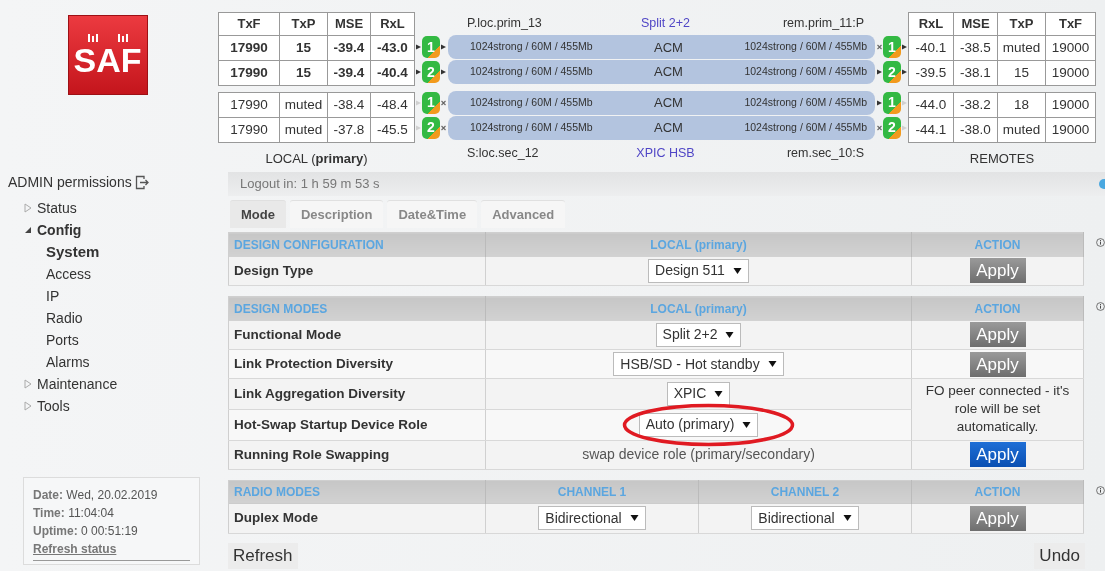 The height and width of the screenshot is (571, 1105). Describe the element at coordinates (357, 335) in the screenshot. I see `field-label: Functional Mode` at that location.